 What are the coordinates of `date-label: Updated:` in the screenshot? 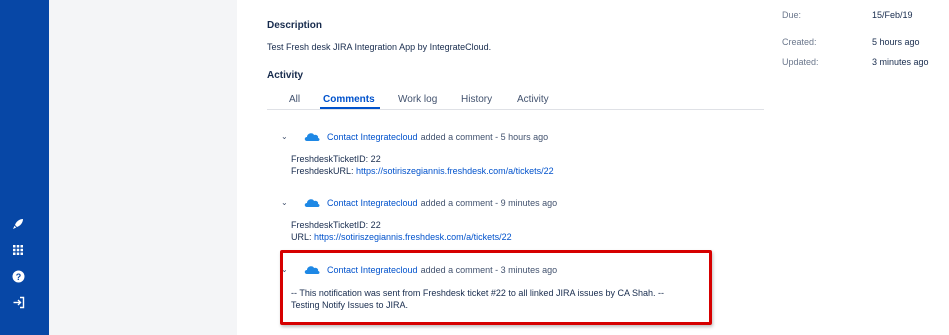 It's located at (800, 62).